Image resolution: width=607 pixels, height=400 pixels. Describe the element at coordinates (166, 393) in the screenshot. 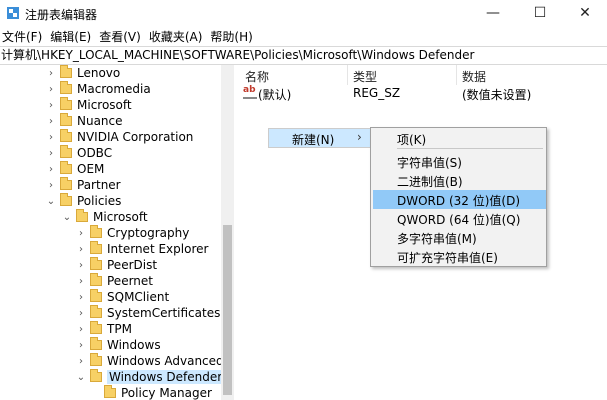

I see `tree-item-label: Policy Manager` at that location.